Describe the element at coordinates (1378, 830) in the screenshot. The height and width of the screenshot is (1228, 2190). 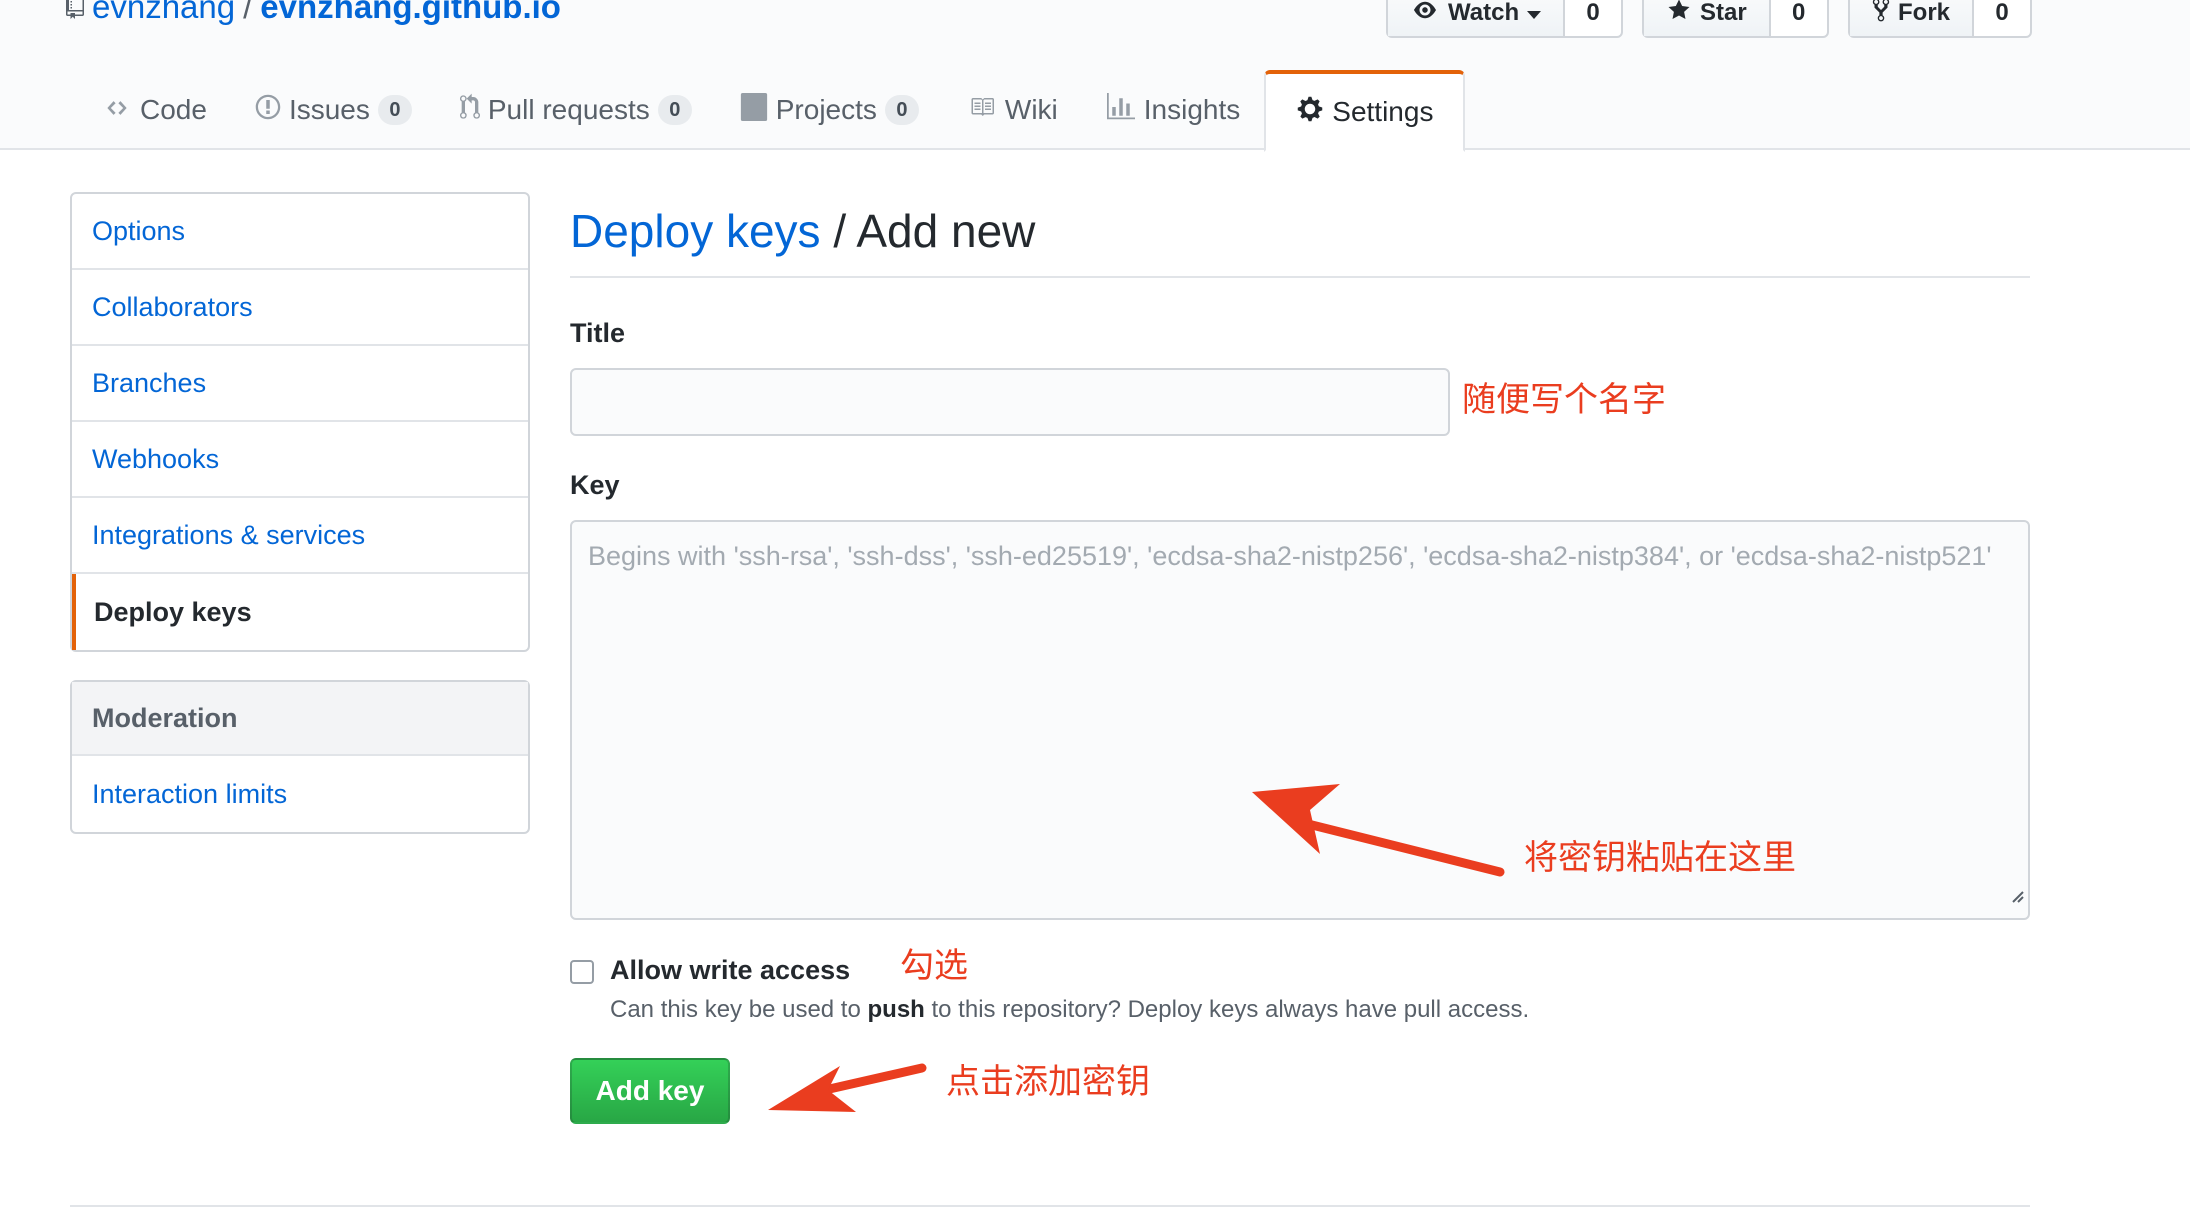
I see `arrow-to-key-textarea` at that location.